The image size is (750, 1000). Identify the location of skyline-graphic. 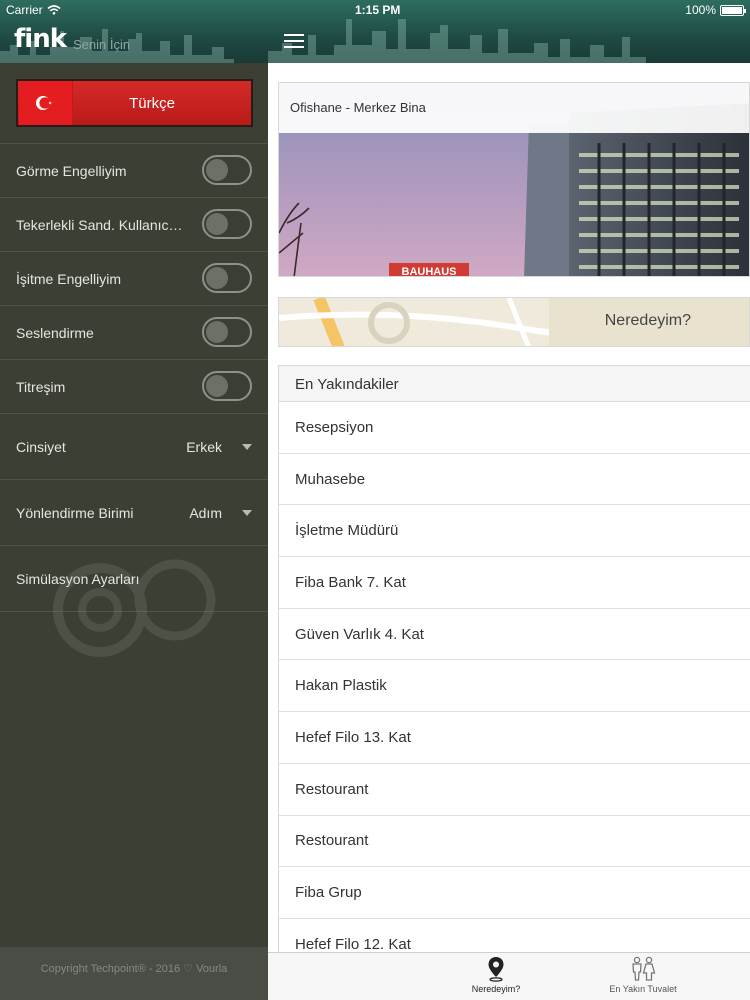
(457, 41).